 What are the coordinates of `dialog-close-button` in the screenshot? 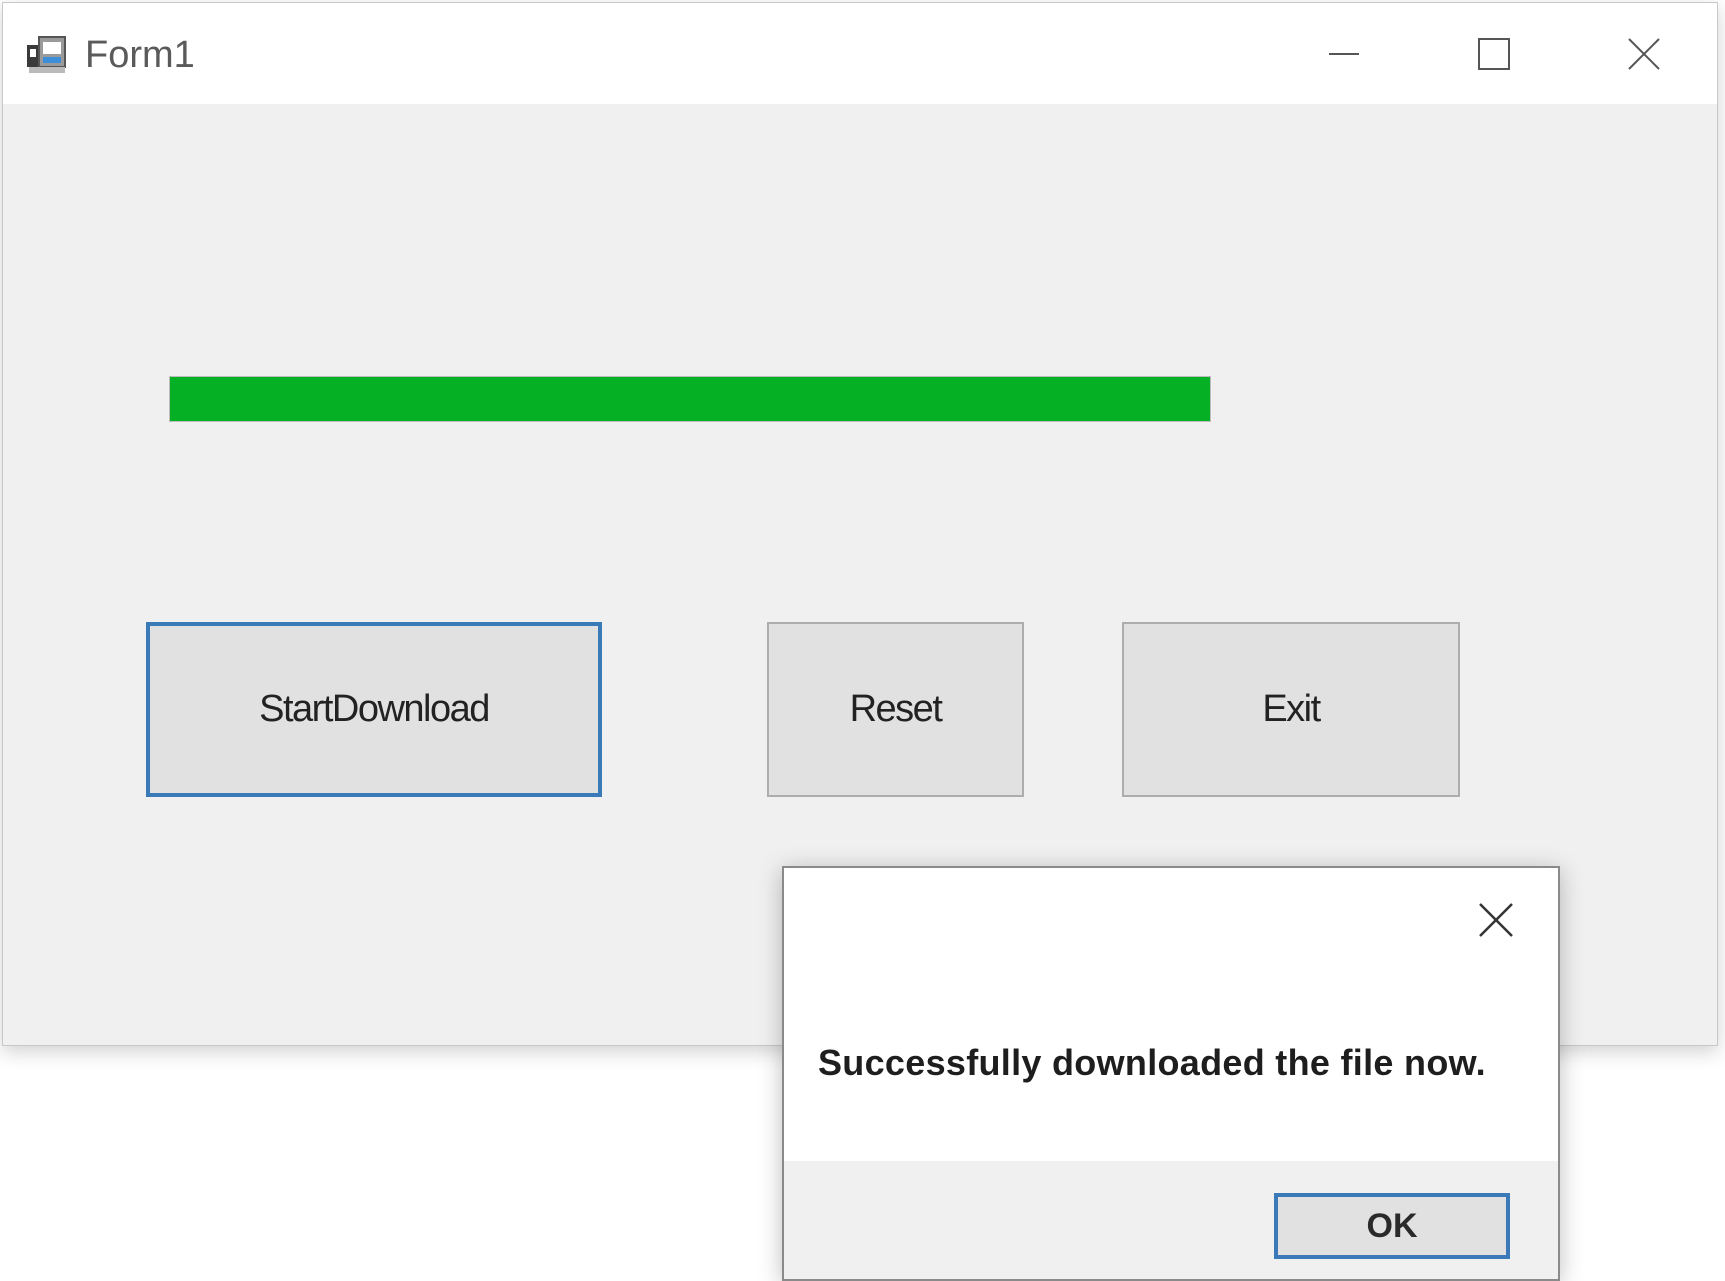 It's located at (1496, 920).